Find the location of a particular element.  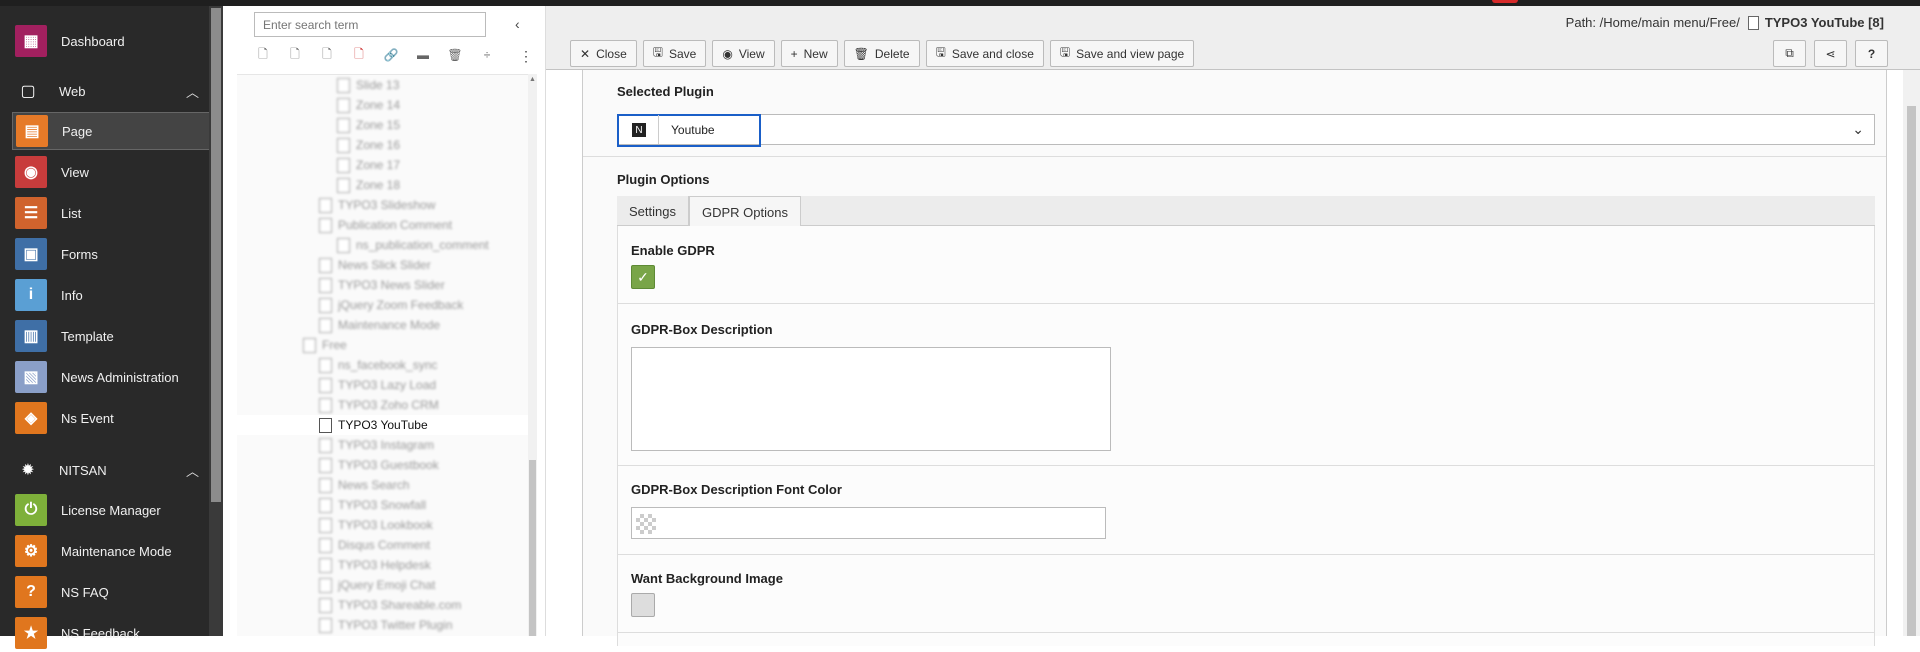

eye-icon: ◉ is located at coordinates (727, 53).